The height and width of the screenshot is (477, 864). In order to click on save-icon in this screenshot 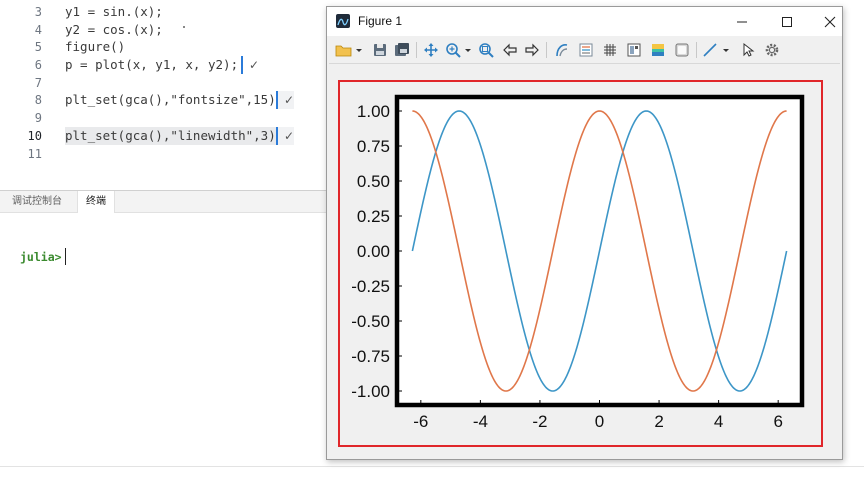, I will do `click(380, 50)`.